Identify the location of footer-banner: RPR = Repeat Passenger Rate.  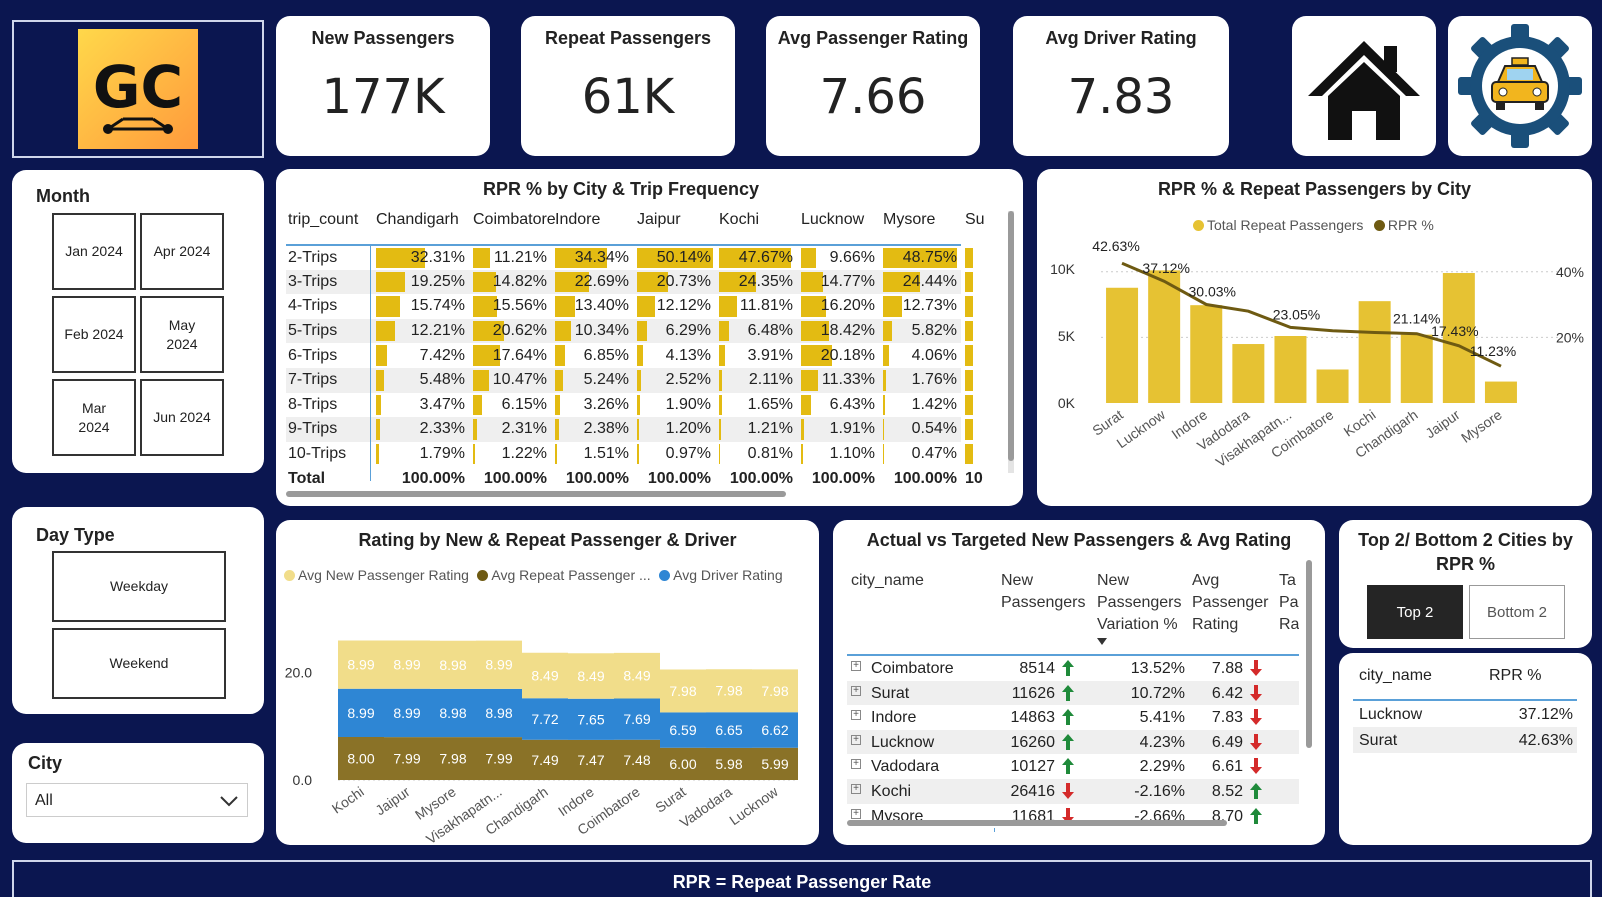
(802, 878).